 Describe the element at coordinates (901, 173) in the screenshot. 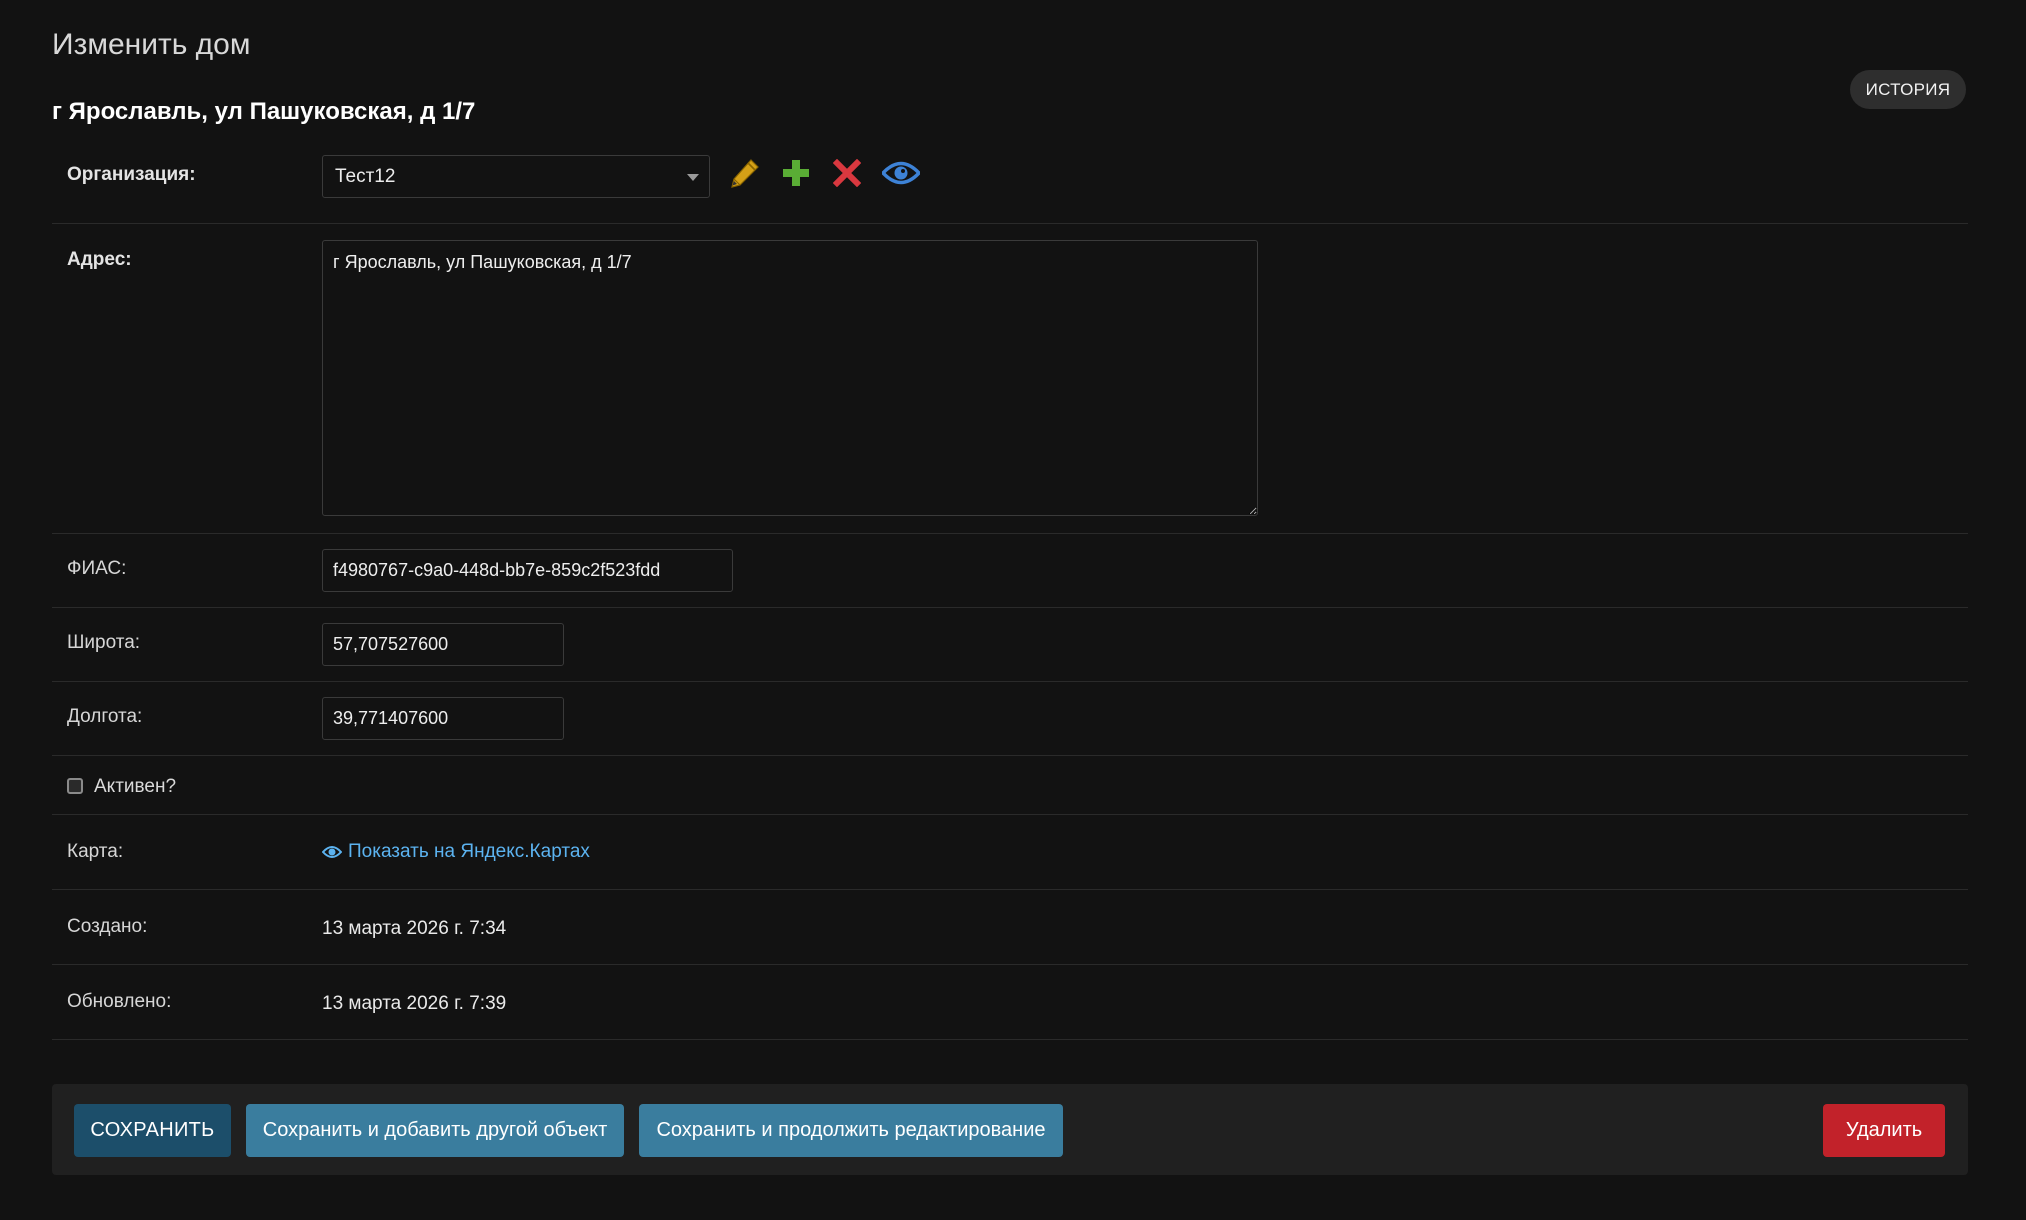

I see `view-icon` at that location.